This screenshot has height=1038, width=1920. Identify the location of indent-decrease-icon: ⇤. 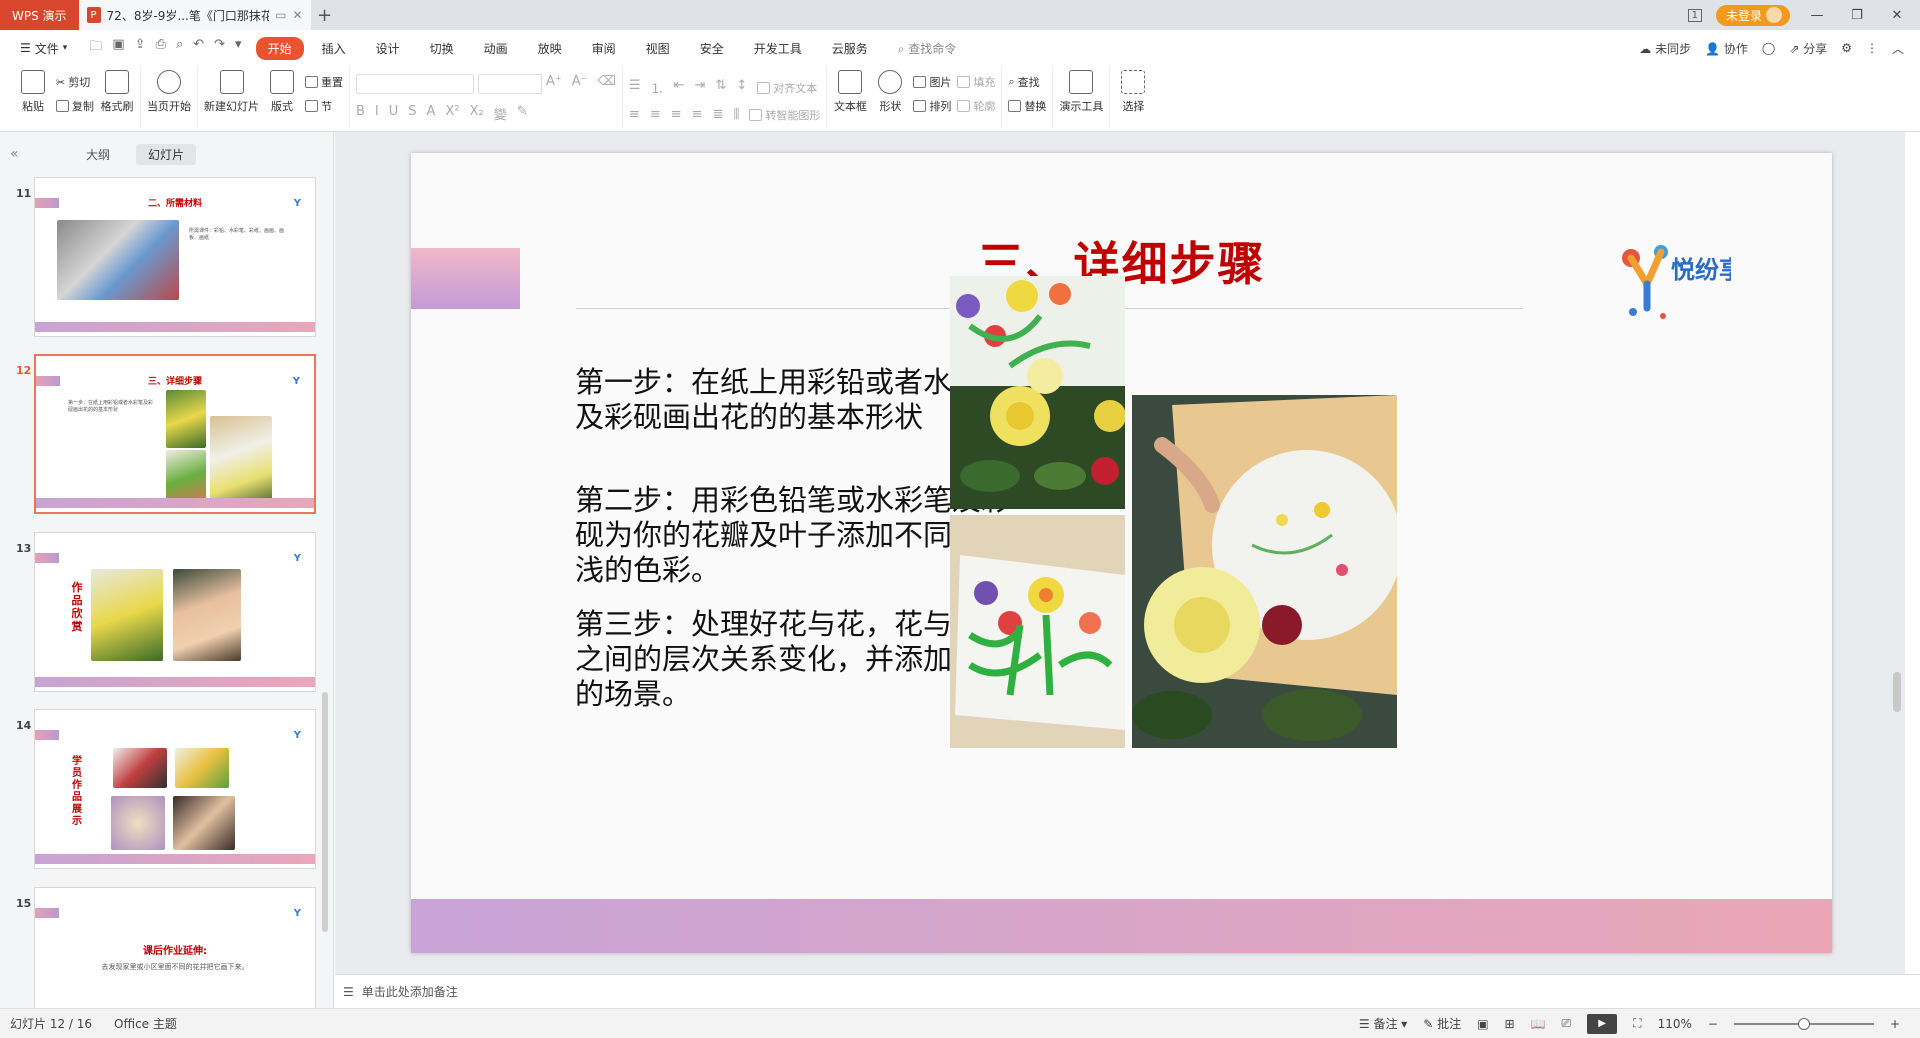
(679, 87).